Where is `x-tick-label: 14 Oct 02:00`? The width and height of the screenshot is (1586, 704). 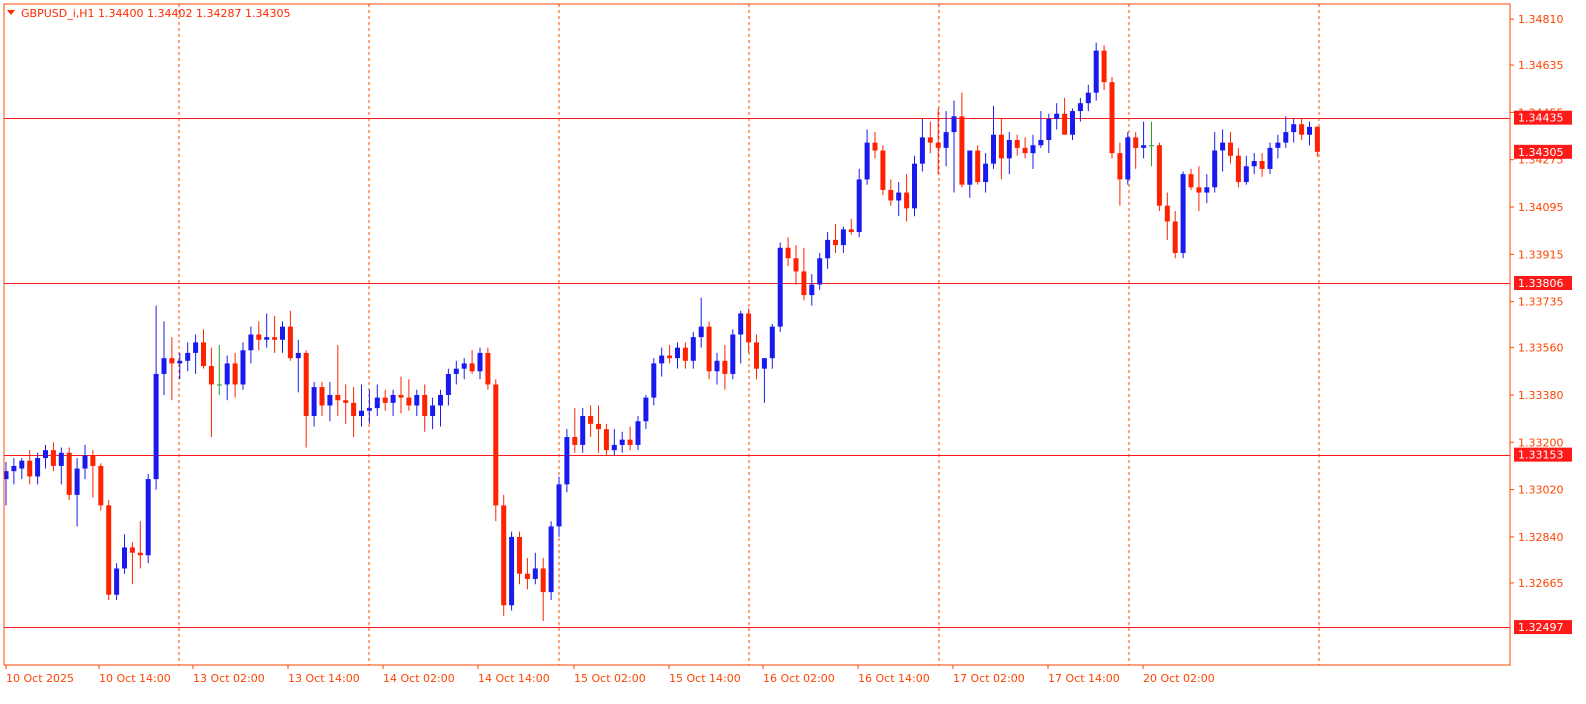
x-tick-label: 14 Oct 02:00 is located at coordinates (419, 678).